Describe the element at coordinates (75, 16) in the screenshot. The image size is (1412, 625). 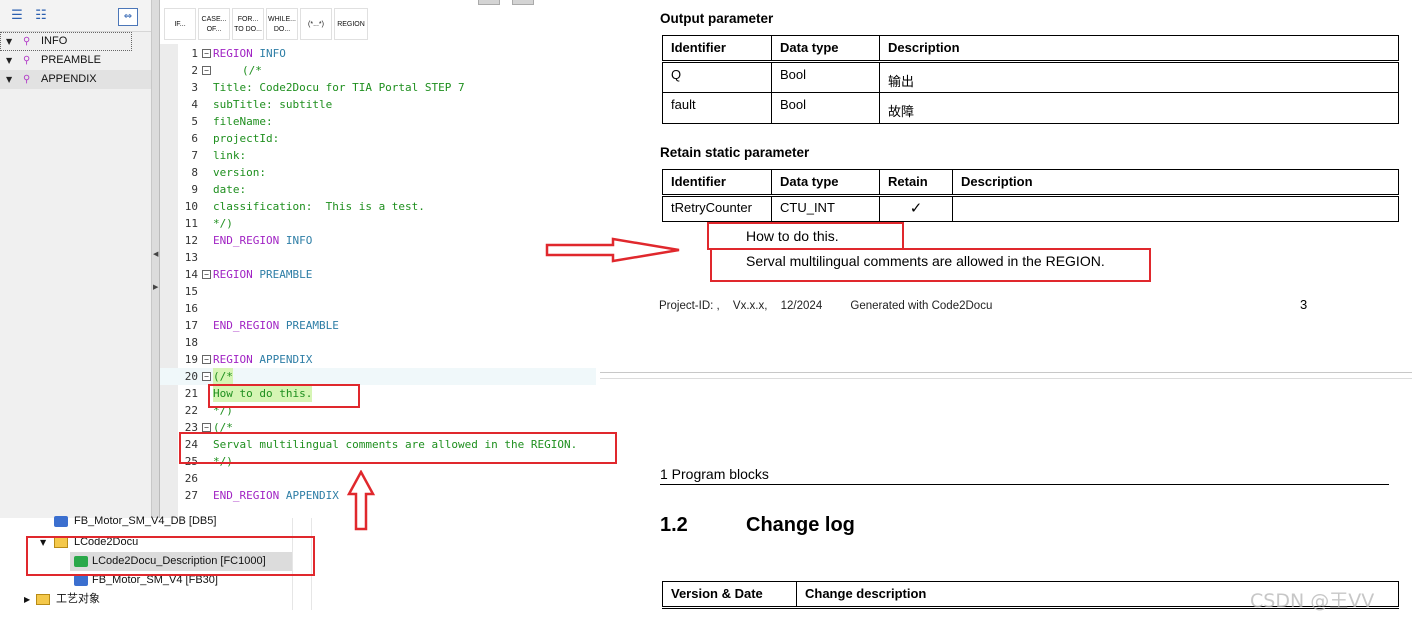
I see `navigator-toolbar: ☰ ☷ ⇔` at that location.